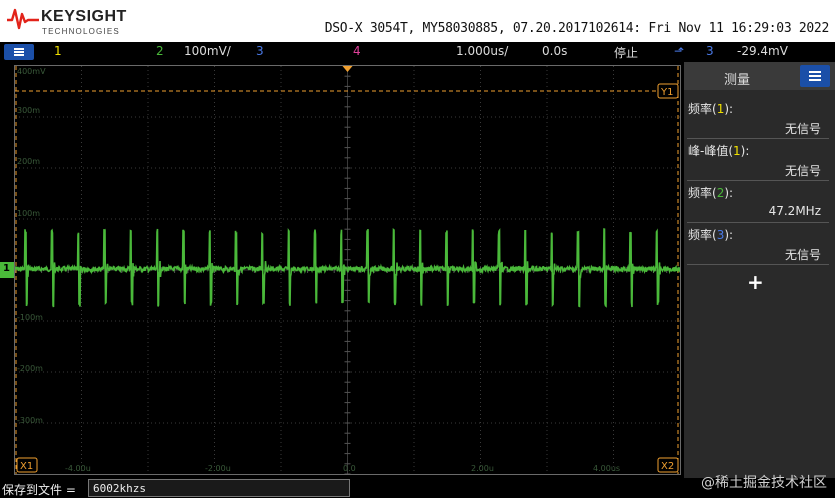 The image size is (835, 498). Describe the element at coordinates (737, 151) in the screenshot. I see `measurement-2-channel: 1` at that location.